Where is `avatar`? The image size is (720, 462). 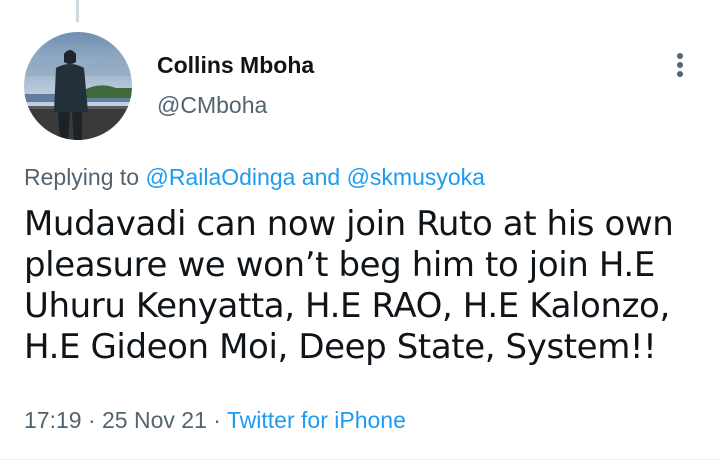 avatar is located at coordinates (78, 86).